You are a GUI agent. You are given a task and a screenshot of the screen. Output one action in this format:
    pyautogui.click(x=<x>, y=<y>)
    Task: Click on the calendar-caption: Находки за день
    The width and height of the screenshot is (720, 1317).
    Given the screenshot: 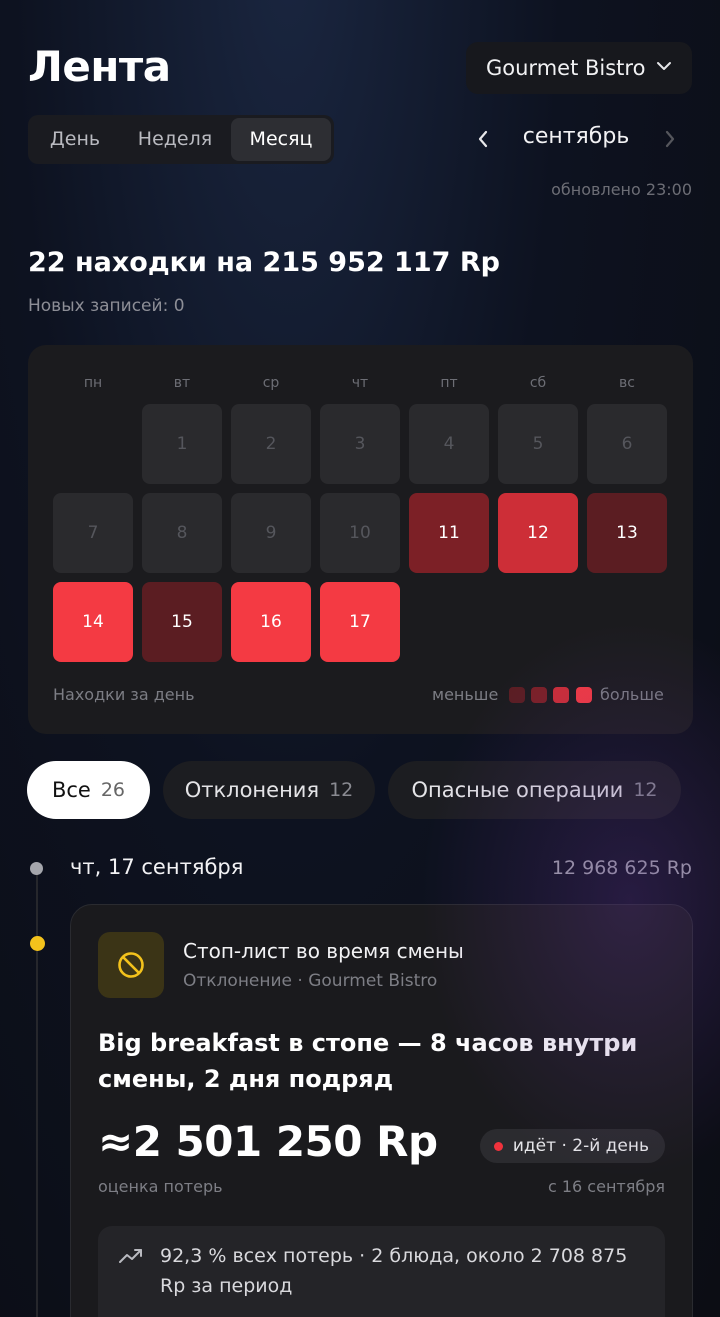 What is the action you would take?
    pyautogui.click(x=124, y=694)
    